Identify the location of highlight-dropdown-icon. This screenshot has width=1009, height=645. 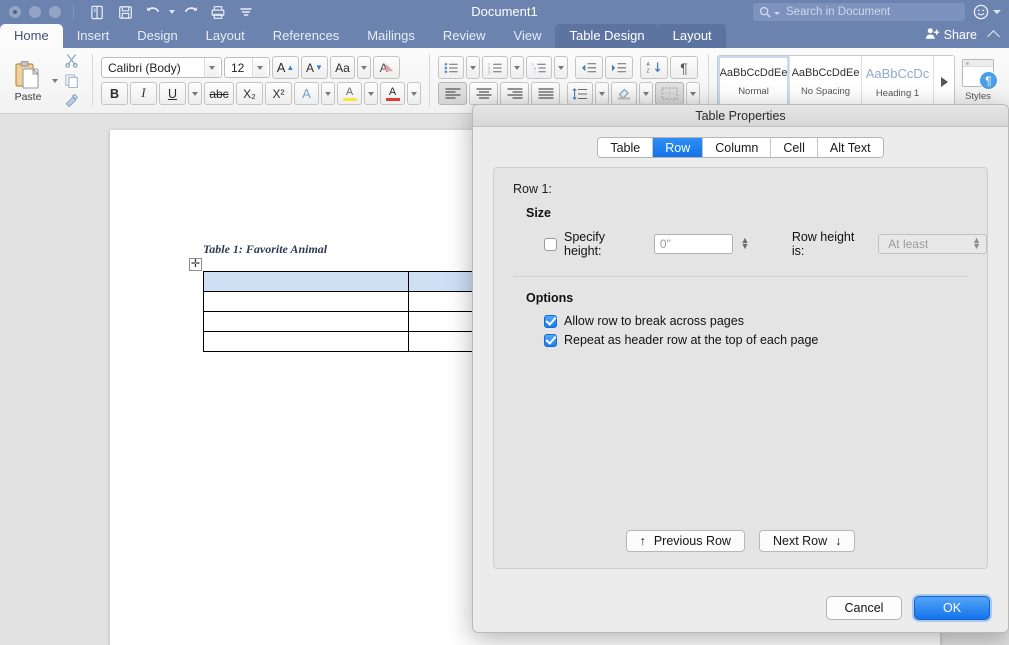
(371, 93).